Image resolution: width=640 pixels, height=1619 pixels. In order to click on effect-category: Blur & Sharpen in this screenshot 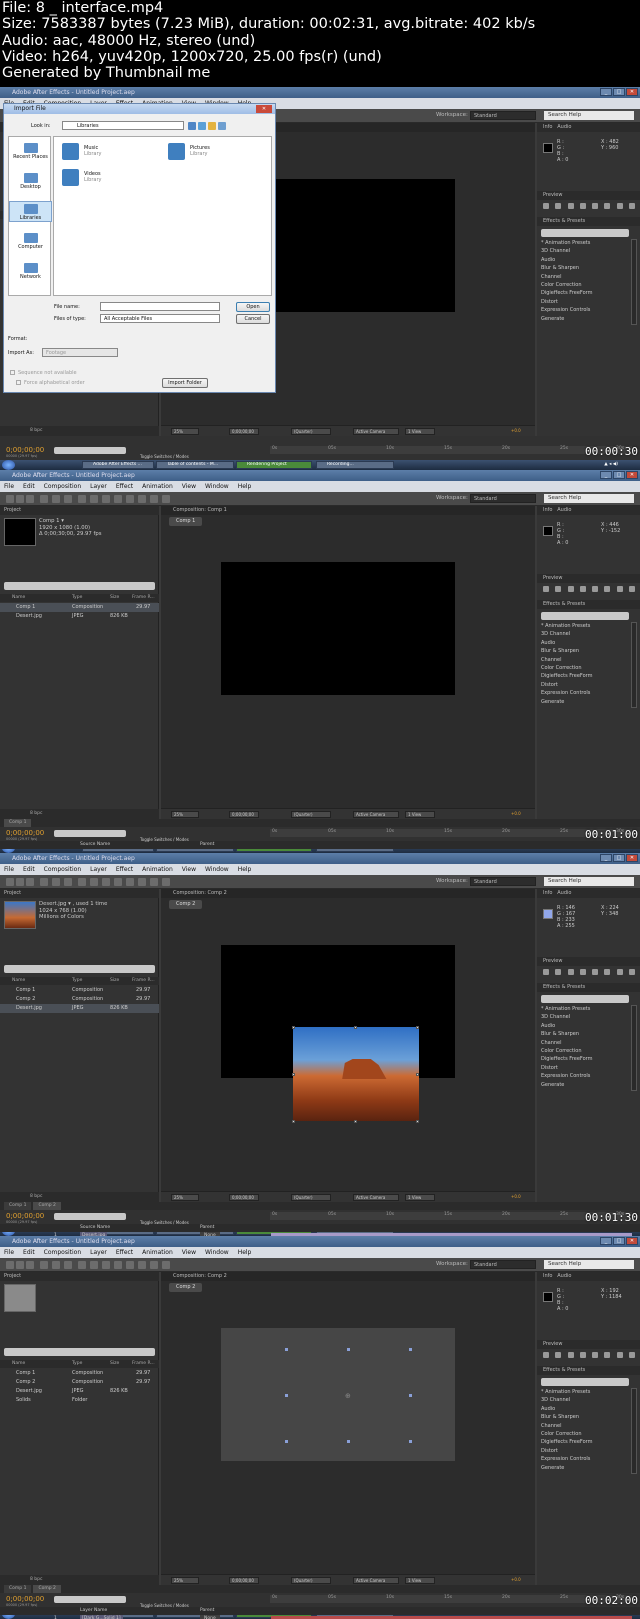, I will do `click(567, 1034)`.